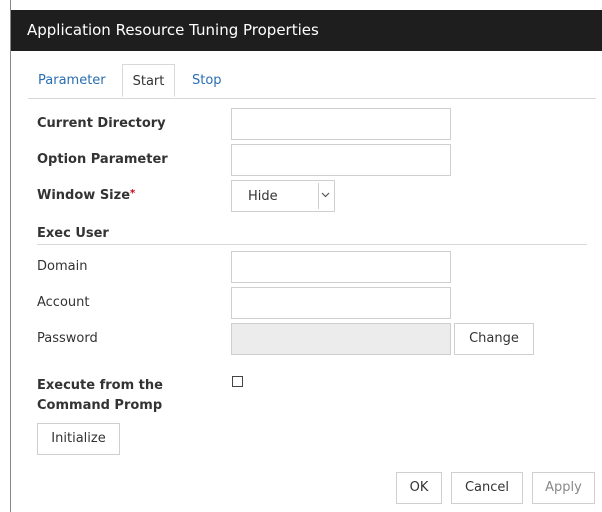 The width and height of the screenshot is (602, 512). Describe the element at coordinates (63, 302) in the screenshot. I see `account-label: Account` at that location.